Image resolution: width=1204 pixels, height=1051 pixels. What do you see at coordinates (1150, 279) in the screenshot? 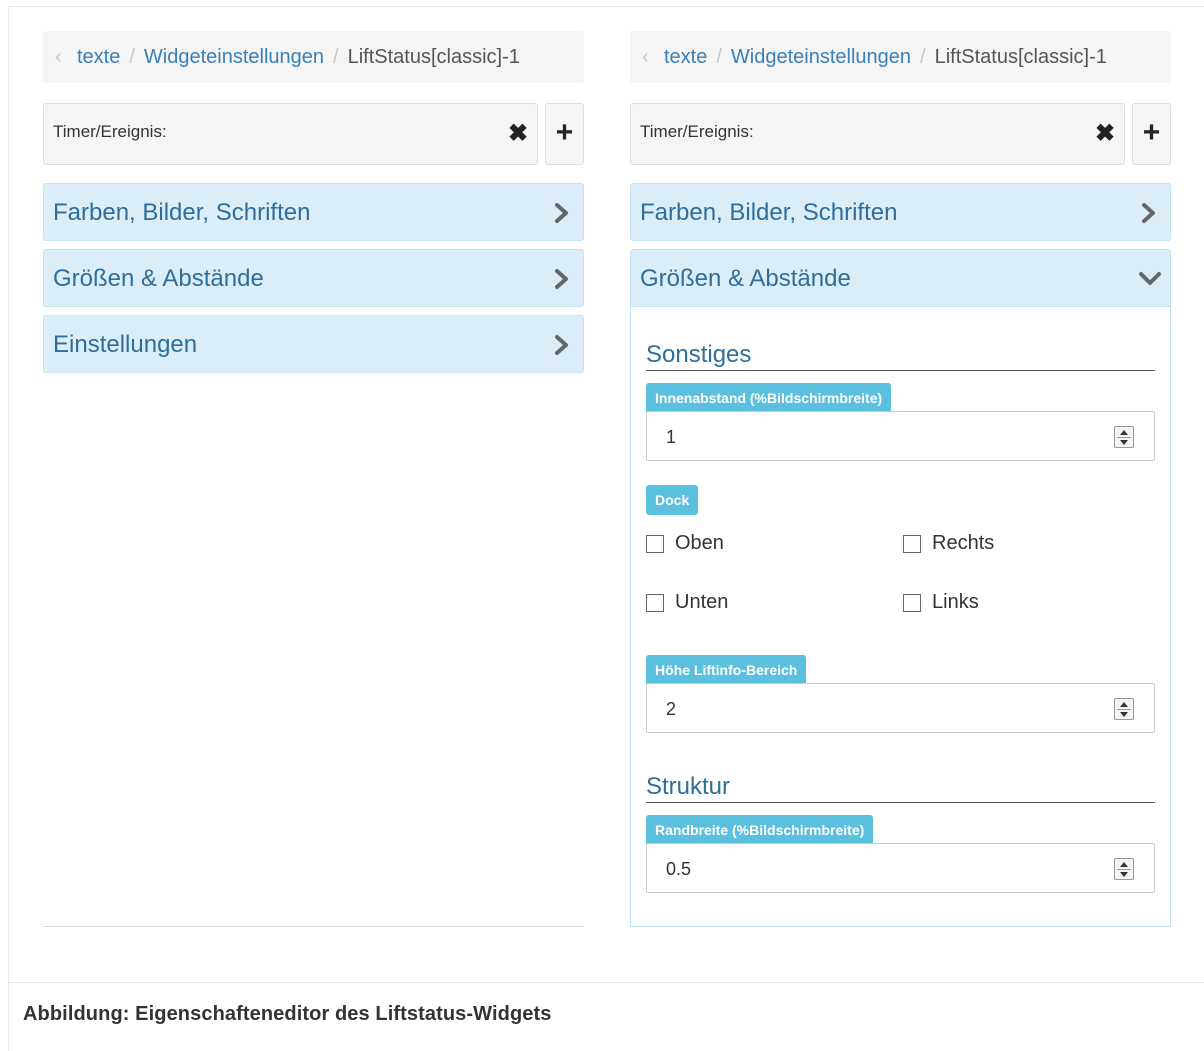
I see `chevron-down-icon` at bounding box center [1150, 279].